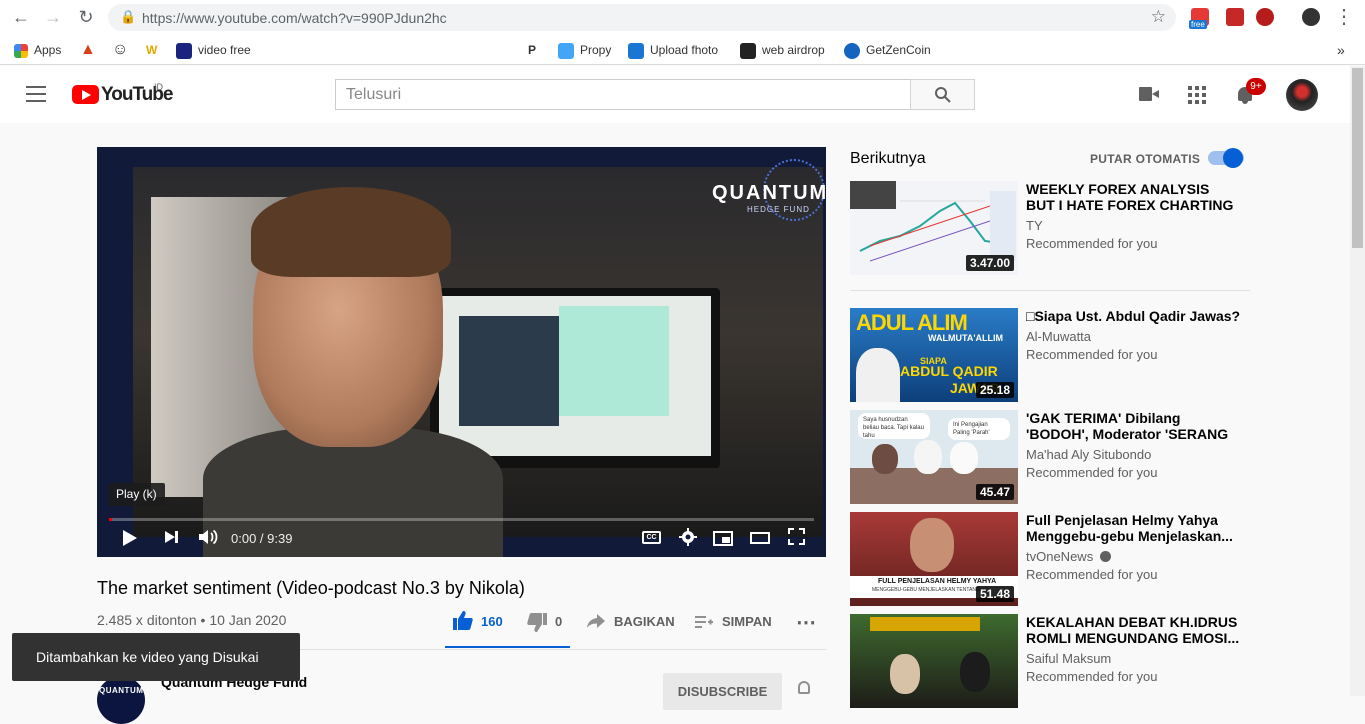  What do you see at coordinates (1060, 556) in the screenshot?
I see `channel-name-text: tvOneNews` at bounding box center [1060, 556].